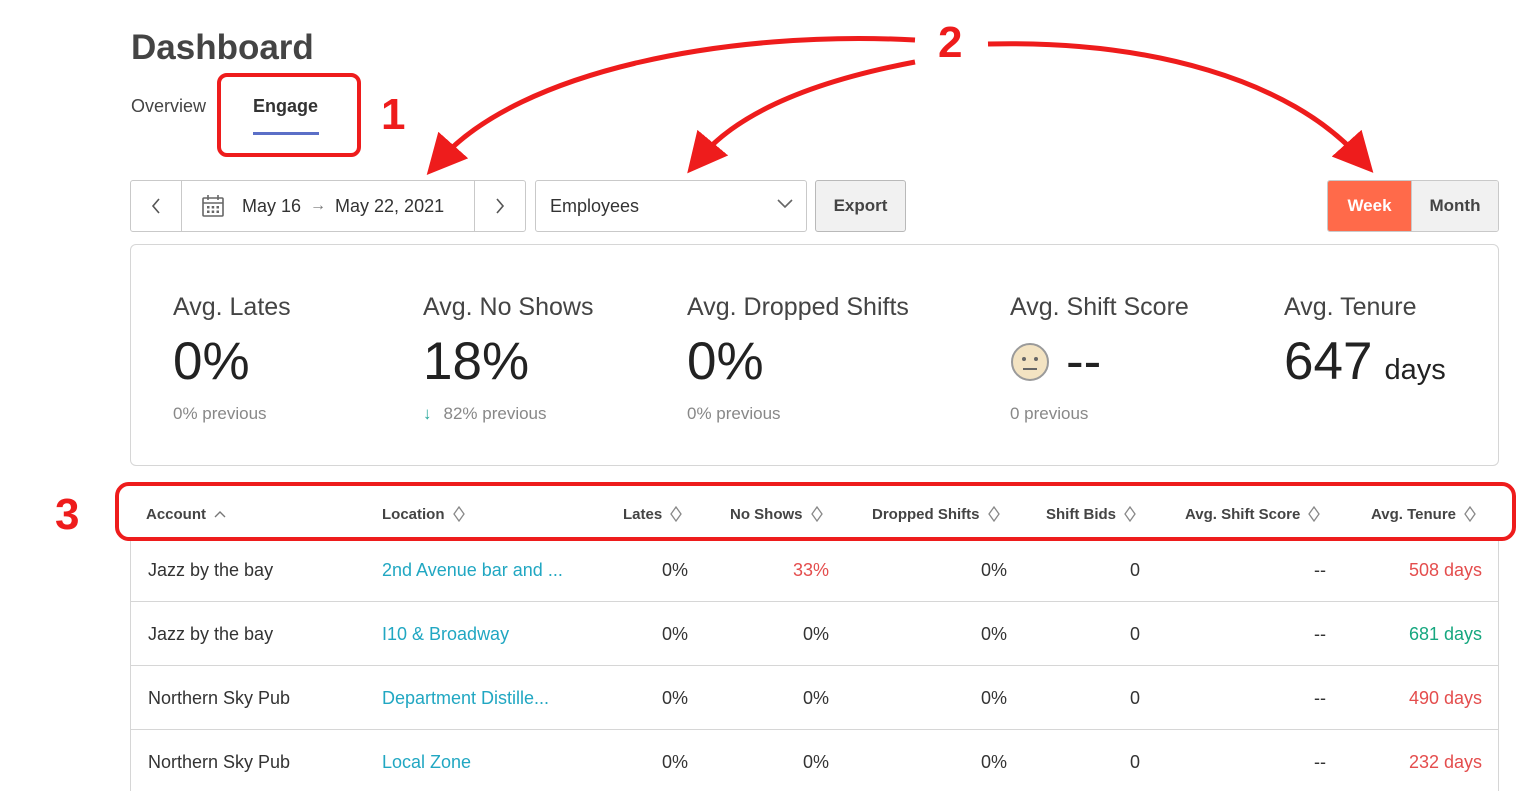  I want to click on export-button: Export, so click(860, 206).